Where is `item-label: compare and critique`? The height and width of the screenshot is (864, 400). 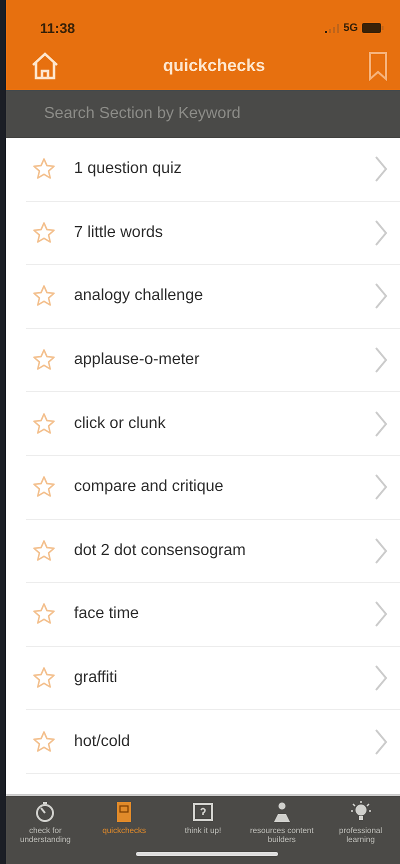 item-label: compare and critique is located at coordinates (149, 487).